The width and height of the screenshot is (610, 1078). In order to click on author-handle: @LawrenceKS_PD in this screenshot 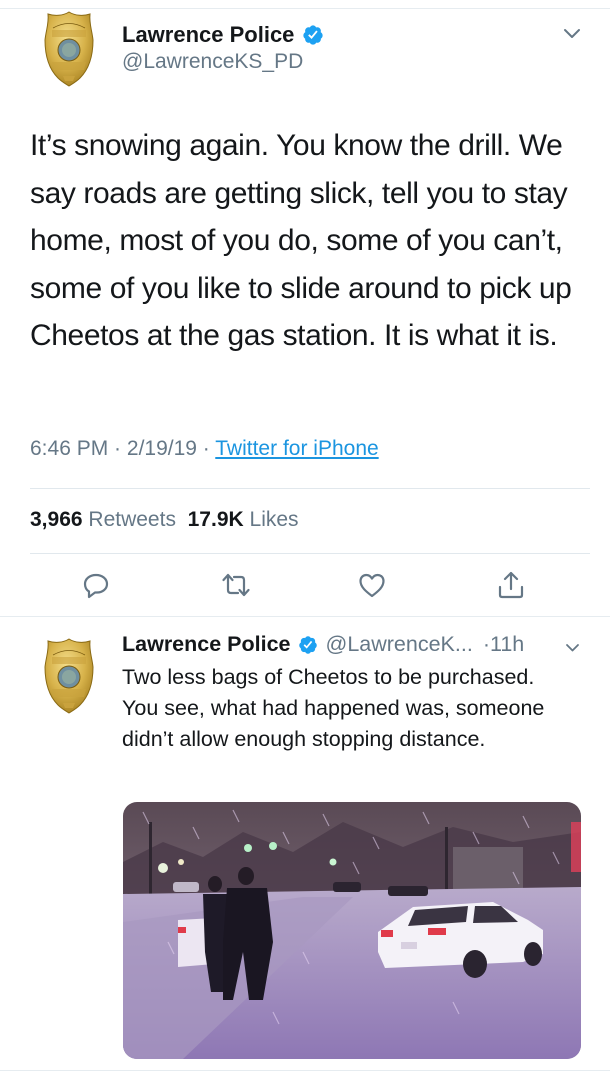, I will do `click(212, 62)`.